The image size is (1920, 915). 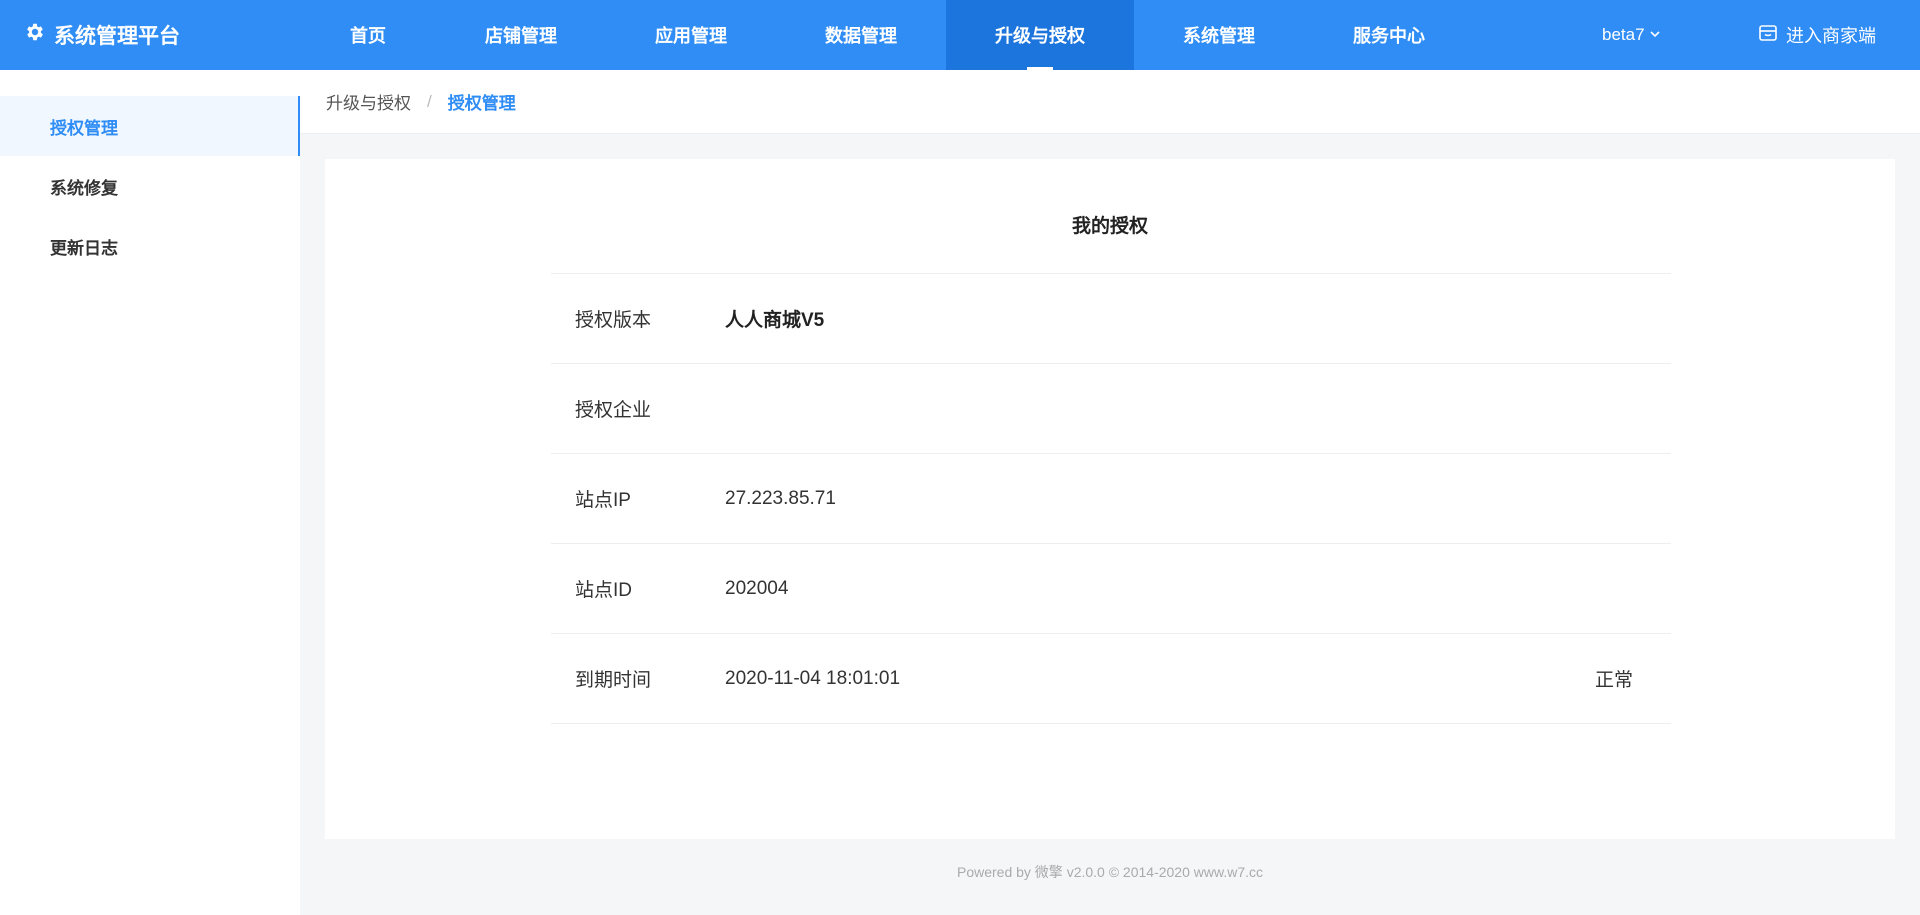 I want to click on sidebar-item-license: 授权管理, so click(x=150, y=126).